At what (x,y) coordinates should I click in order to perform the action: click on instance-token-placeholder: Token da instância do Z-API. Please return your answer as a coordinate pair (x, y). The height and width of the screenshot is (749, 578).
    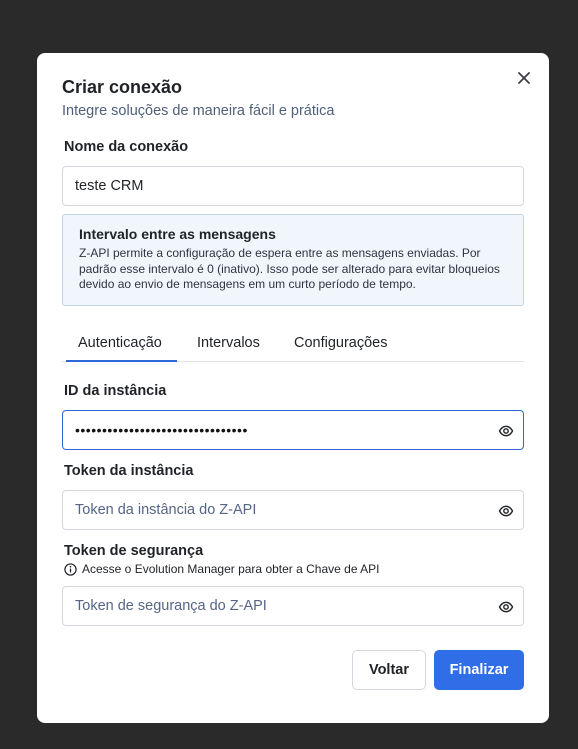
    Looking at the image, I should click on (166, 510).